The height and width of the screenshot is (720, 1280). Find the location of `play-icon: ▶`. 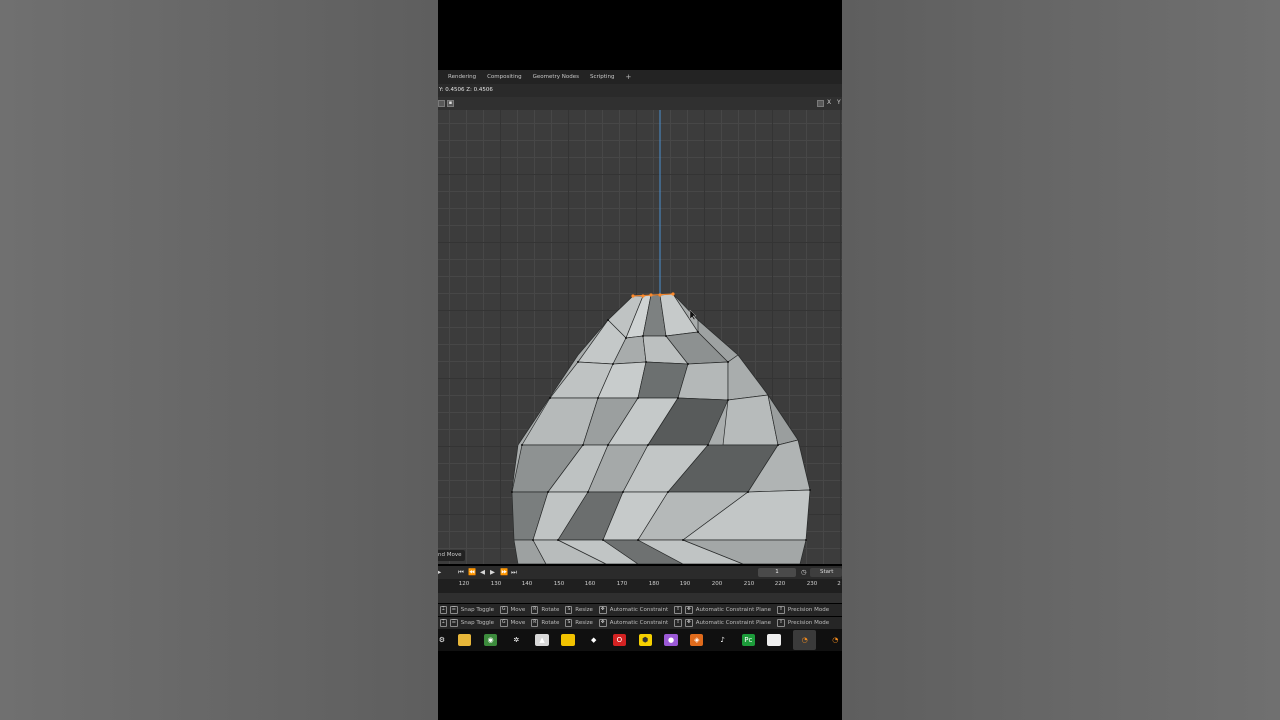

play-icon: ▶ is located at coordinates (492, 572).